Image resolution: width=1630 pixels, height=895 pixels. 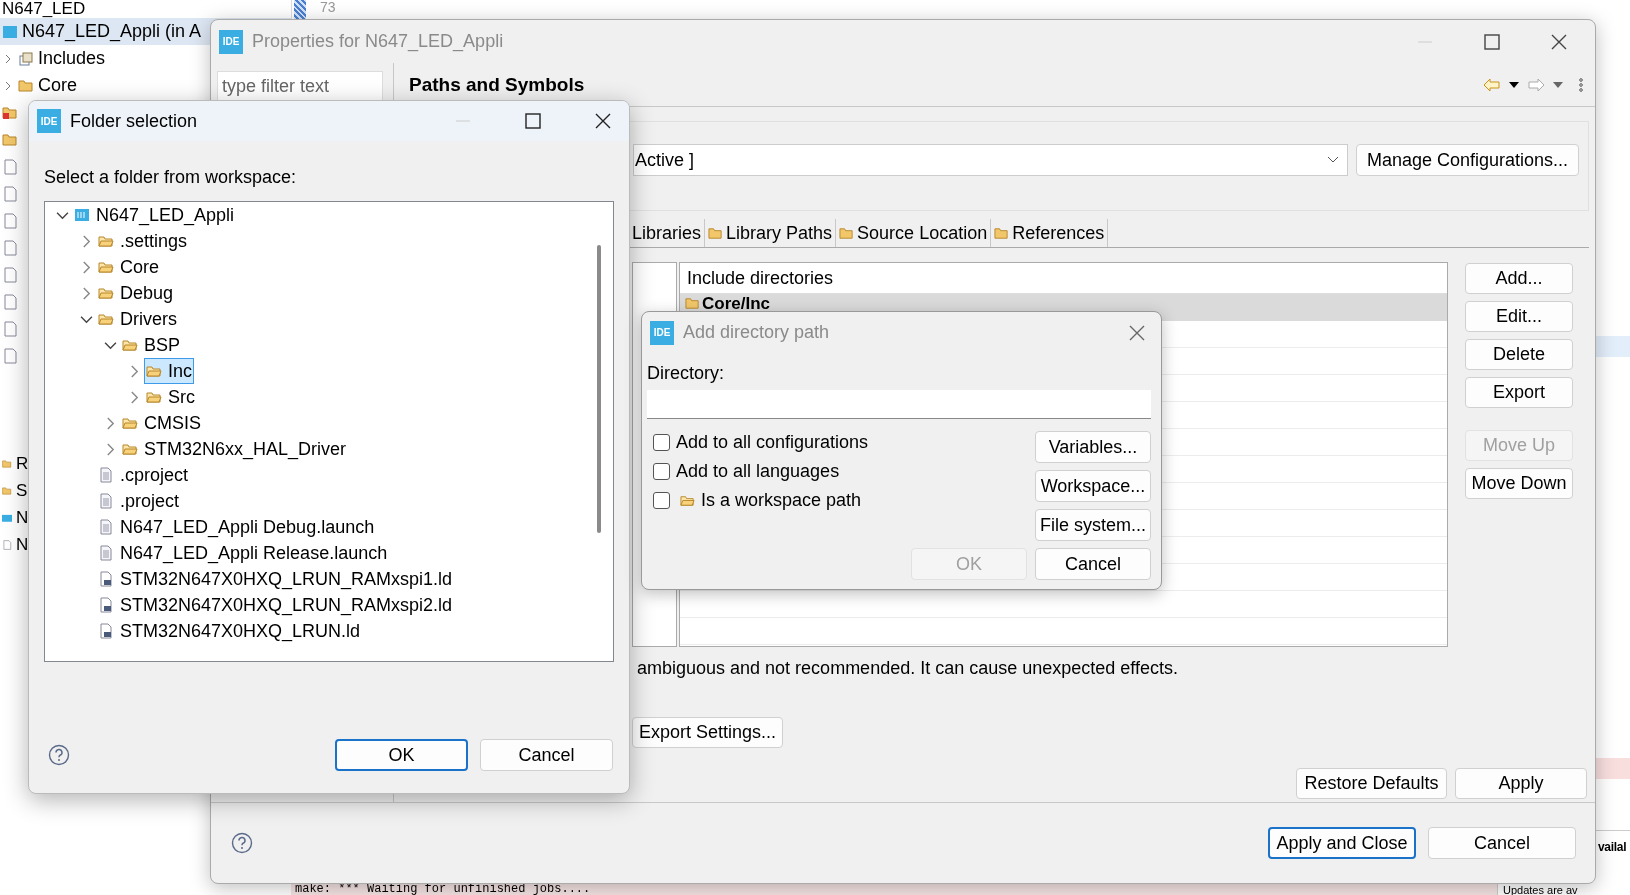 I want to click on line-number: 73, so click(x=328, y=7).